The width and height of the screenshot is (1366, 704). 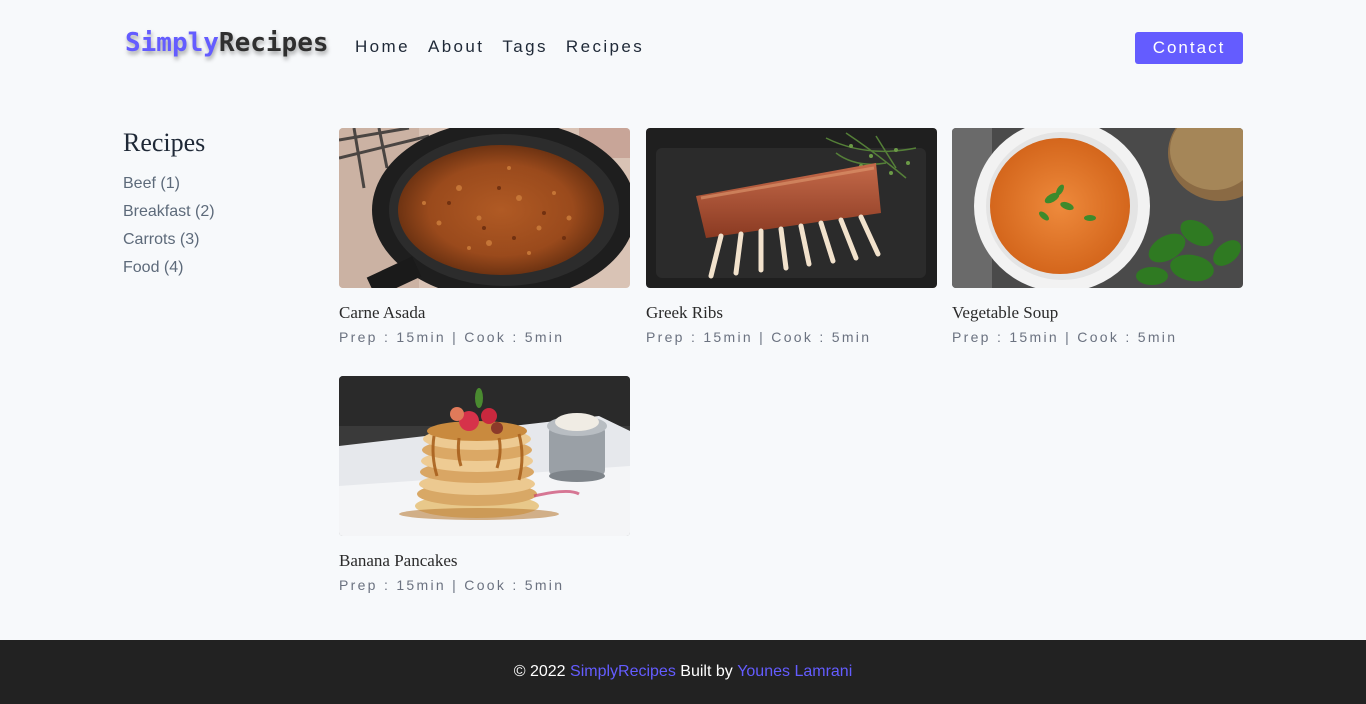 I want to click on recipe-card-carne-asada: Carne Asada Prep : 15min | Cook : 5min, so click(x=484, y=236).